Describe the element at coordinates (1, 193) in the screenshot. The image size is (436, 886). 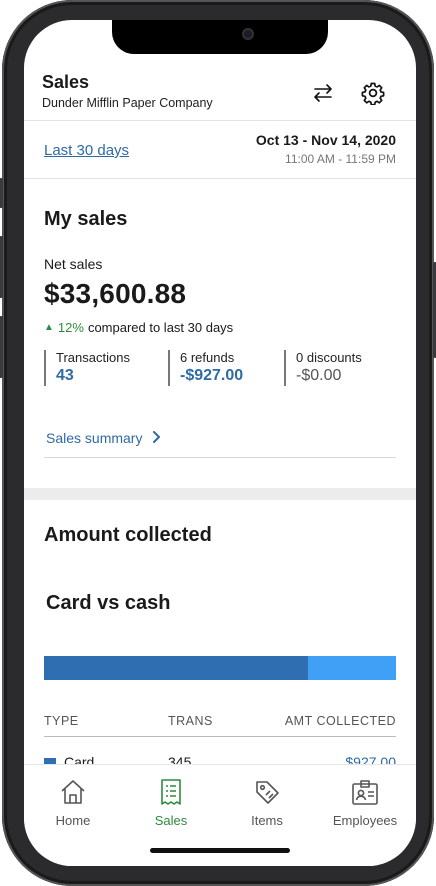
I see `mute-switch` at that location.